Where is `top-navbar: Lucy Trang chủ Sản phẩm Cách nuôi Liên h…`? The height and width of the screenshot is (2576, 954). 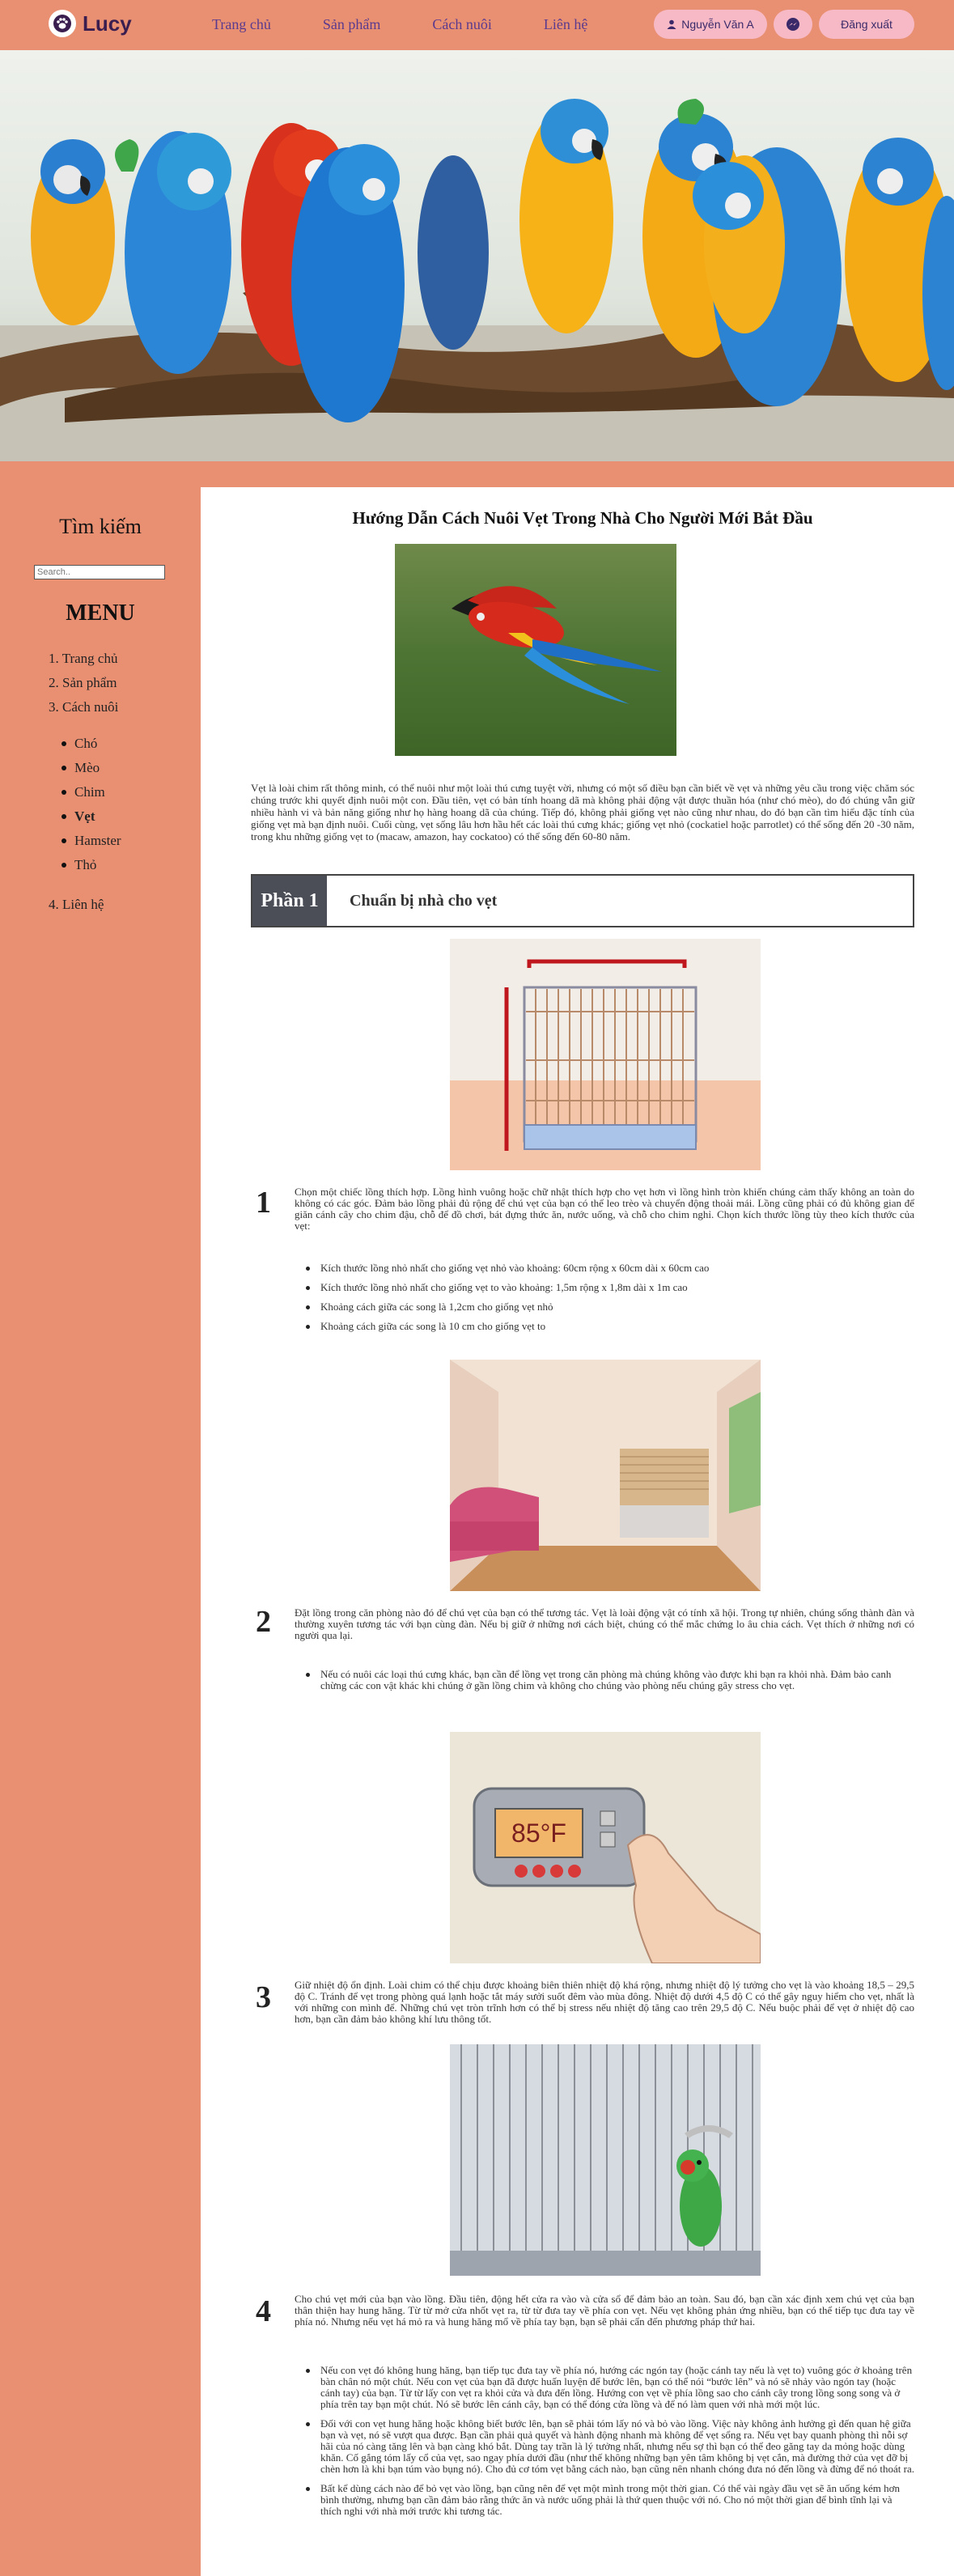 top-navbar: Lucy Trang chủ Sản phẩm Cách nuôi Liên h… is located at coordinates (477, 25).